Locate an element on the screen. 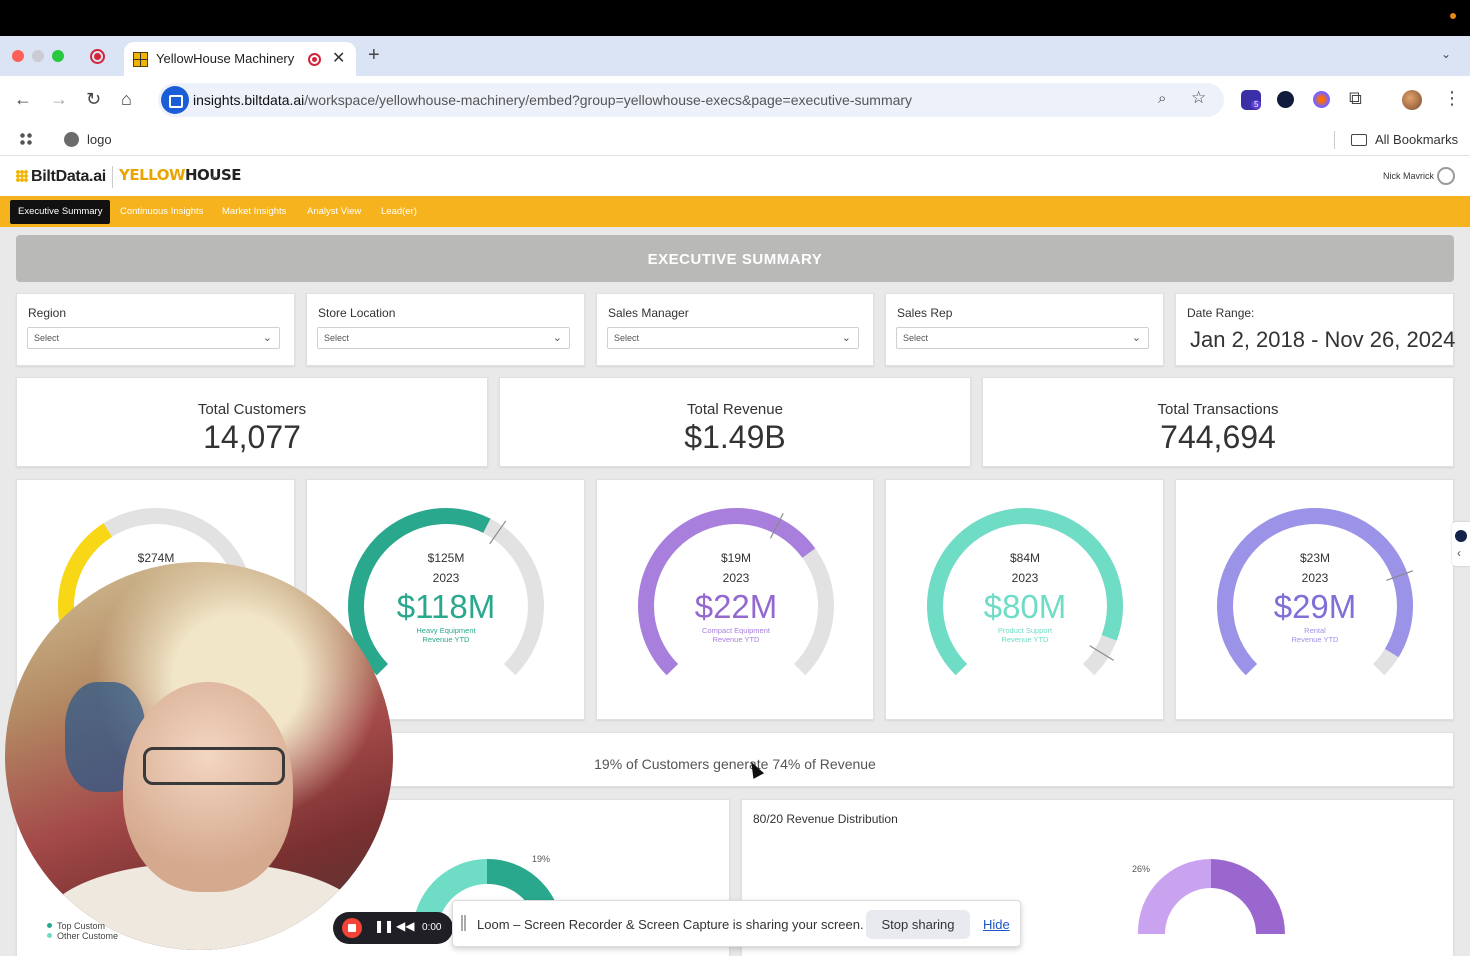  gauge-target-label: $125M is located at coordinates (446, 558).